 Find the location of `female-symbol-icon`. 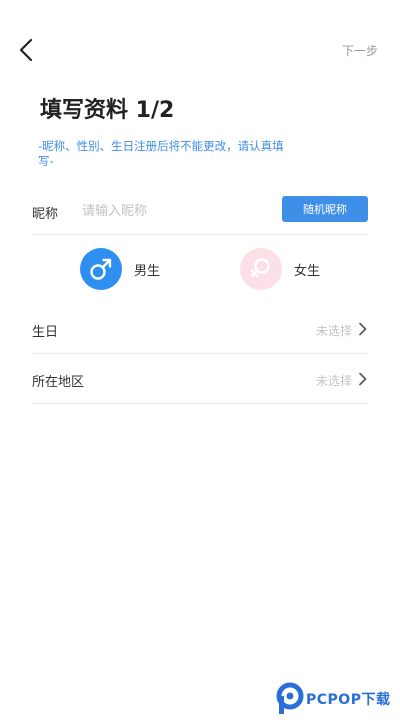

female-symbol-icon is located at coordinates (261, 269).